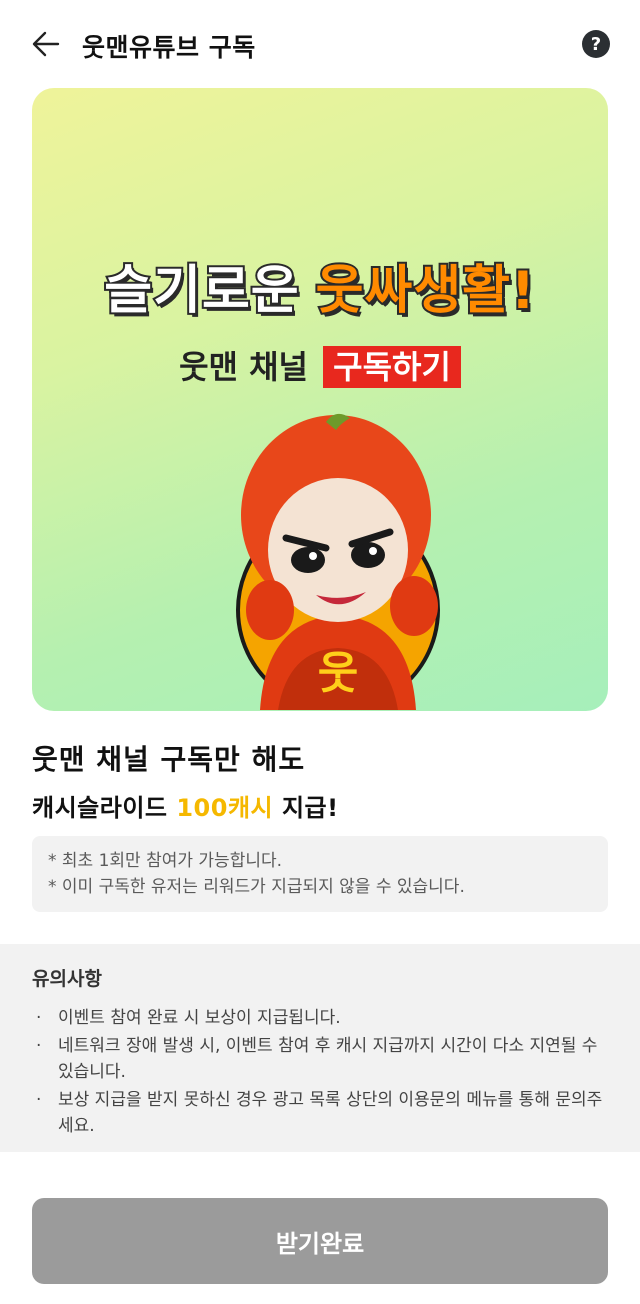 The image size is (640, 1304). What do you see at coordinates (104, 808) in the screenshot?
I see `info-reward-prefix: 캐시슬라이드` at bounding box center [104, 808].